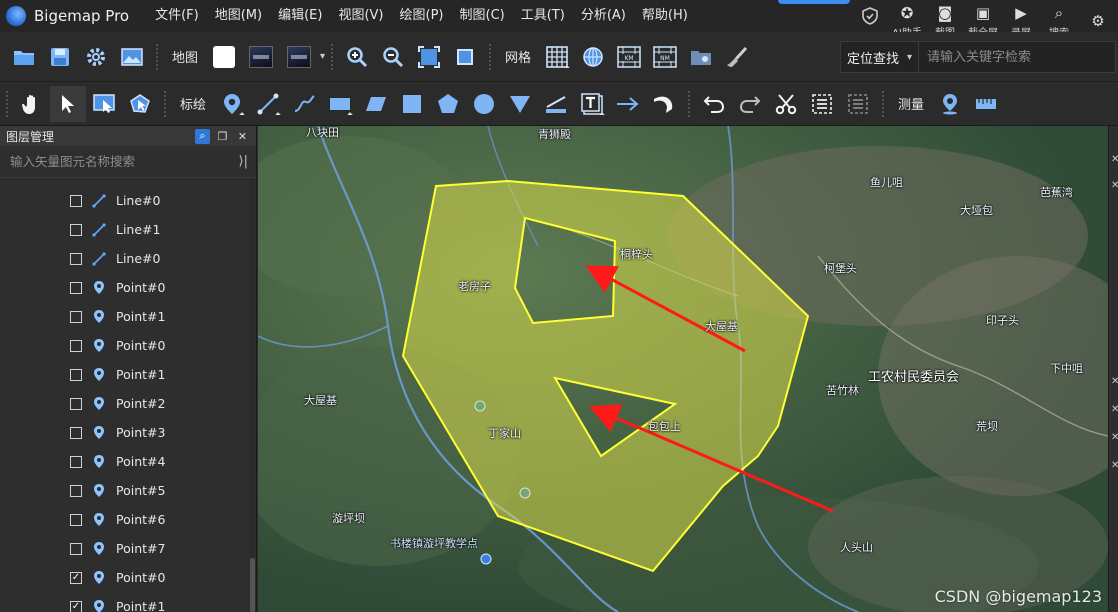  Describe the element at coordinates (556, 104) in the screenshot. I see `draw-annotation-button` at that location.